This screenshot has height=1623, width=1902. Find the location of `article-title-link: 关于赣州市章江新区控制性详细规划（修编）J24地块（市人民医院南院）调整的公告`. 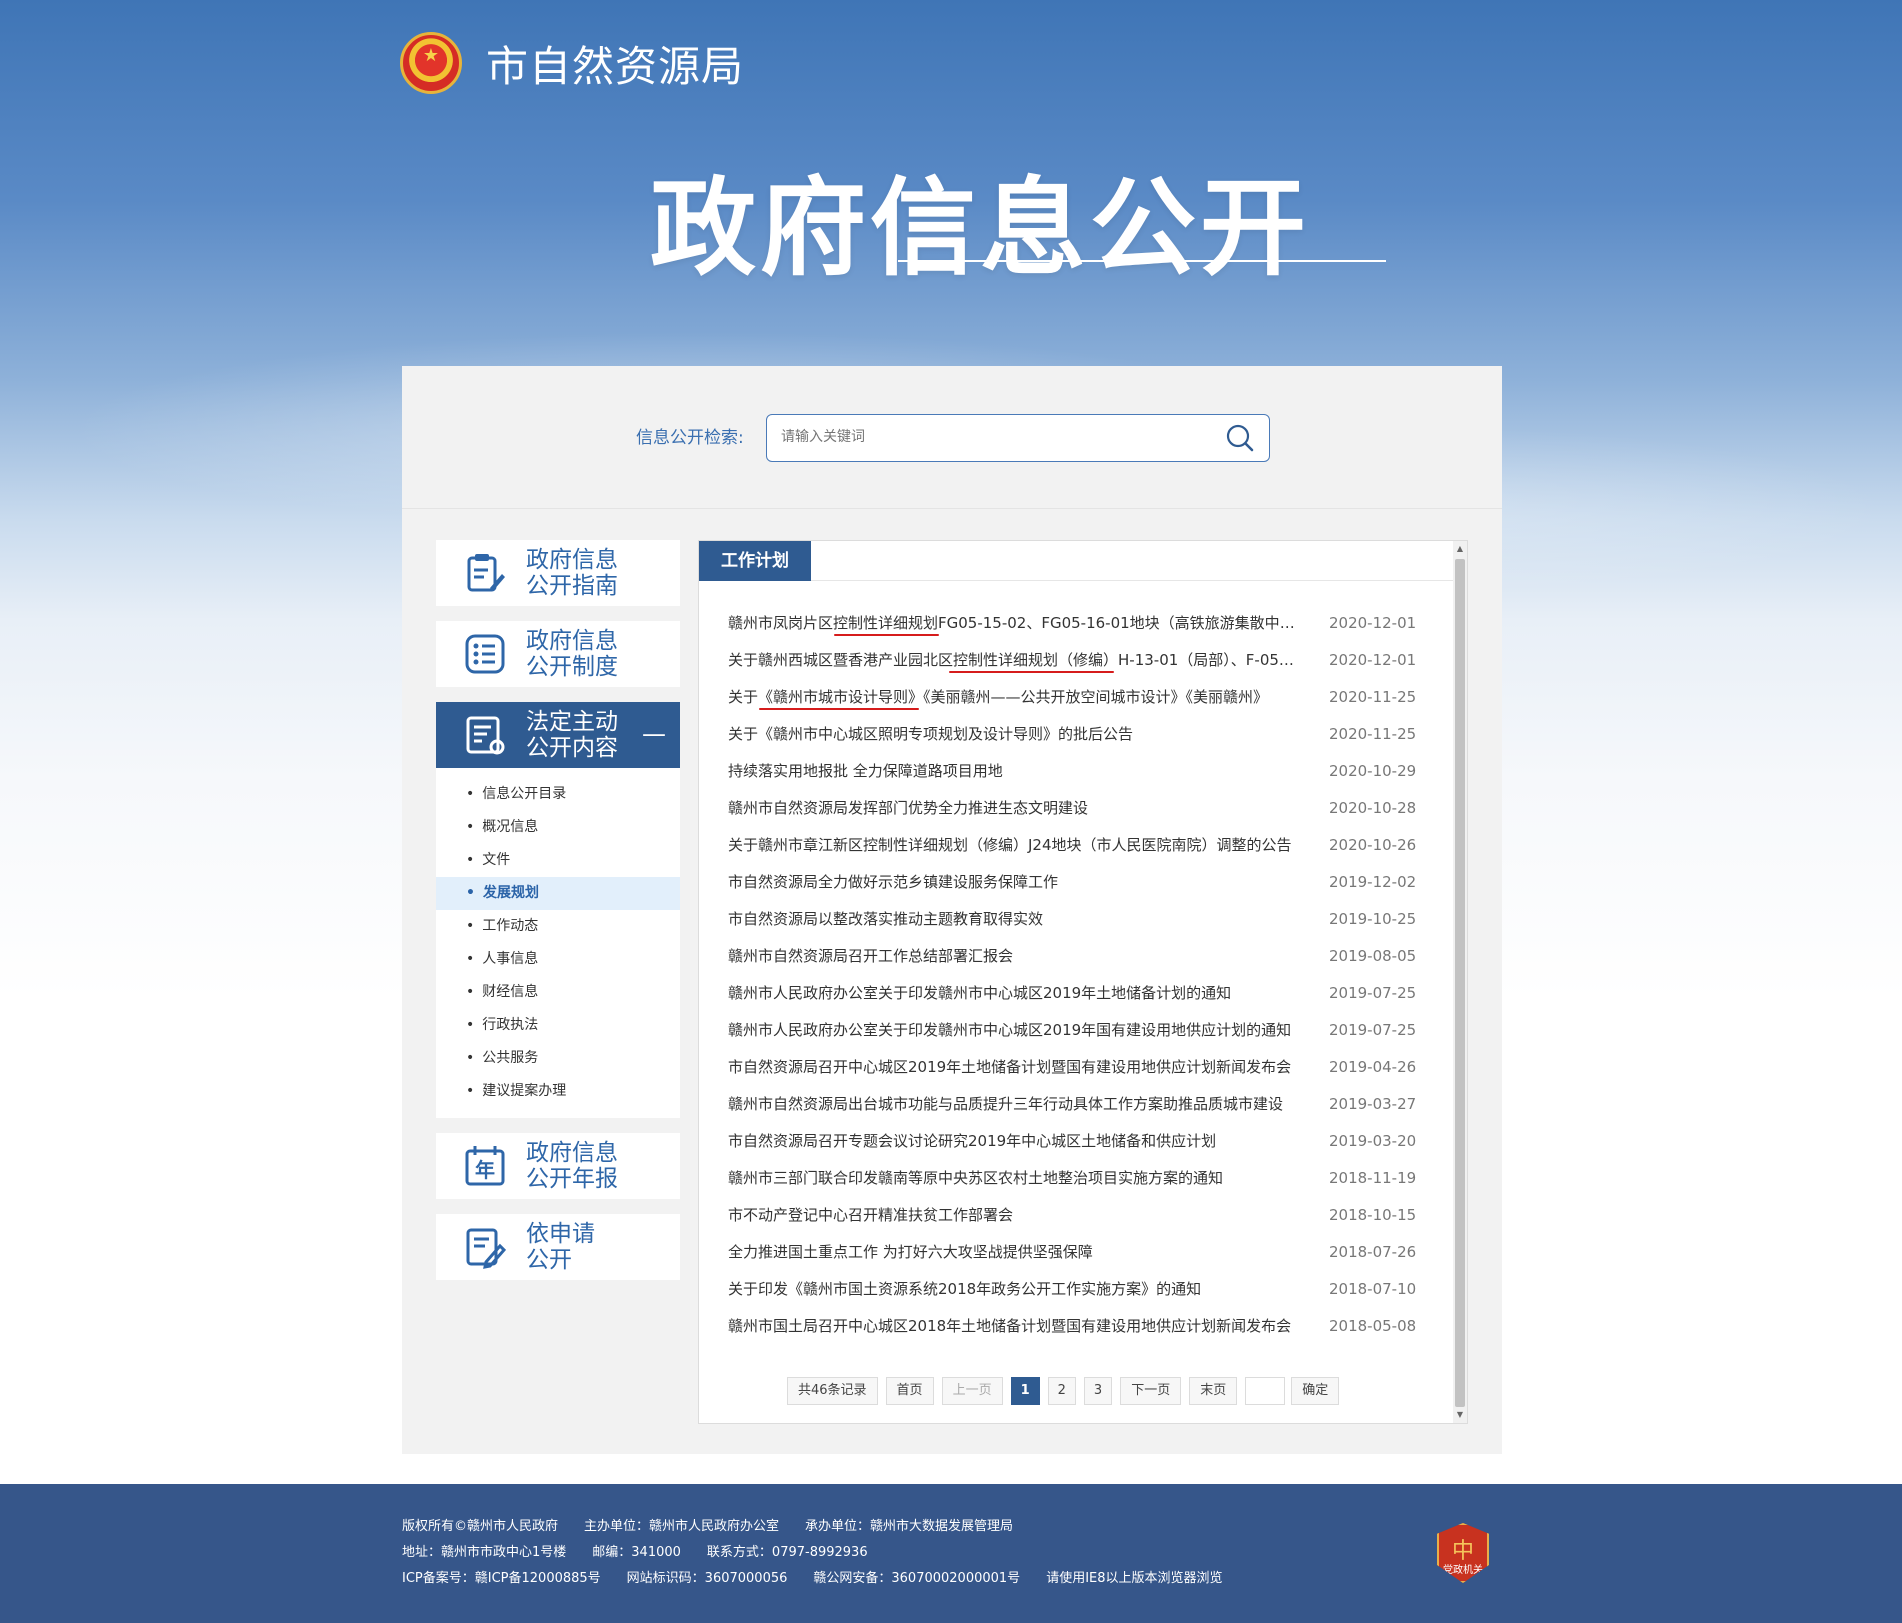

article-title-link: 关于赣州市章江新区控制性详细规划（修编）J24地块（市人民医院南院）调整的公告 is located at coordinates (1018, 844).